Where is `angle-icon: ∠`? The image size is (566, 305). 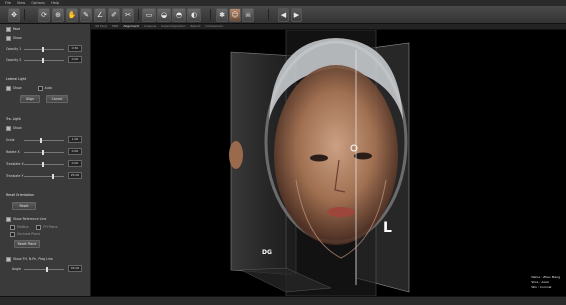
angle-icon: ∠ is located at coordinates (100, 15).